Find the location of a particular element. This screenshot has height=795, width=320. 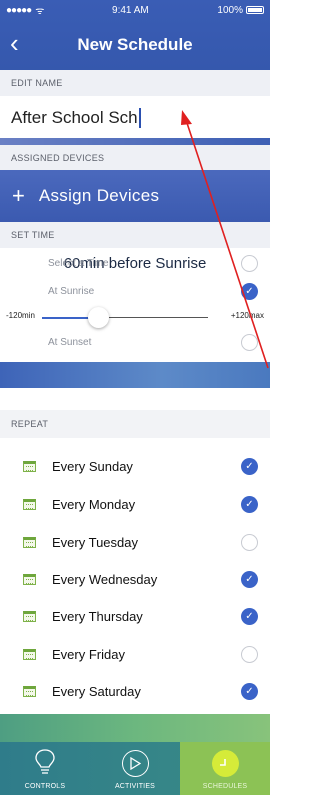

annotation-arrow is located at coordinates (225, 239).